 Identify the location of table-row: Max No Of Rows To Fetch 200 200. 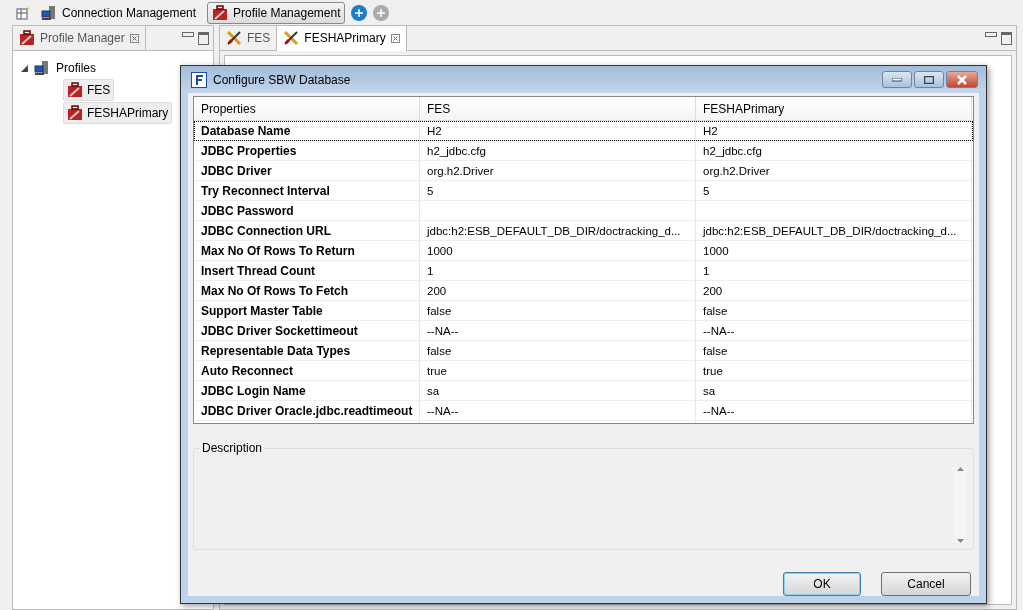
(583, 291).